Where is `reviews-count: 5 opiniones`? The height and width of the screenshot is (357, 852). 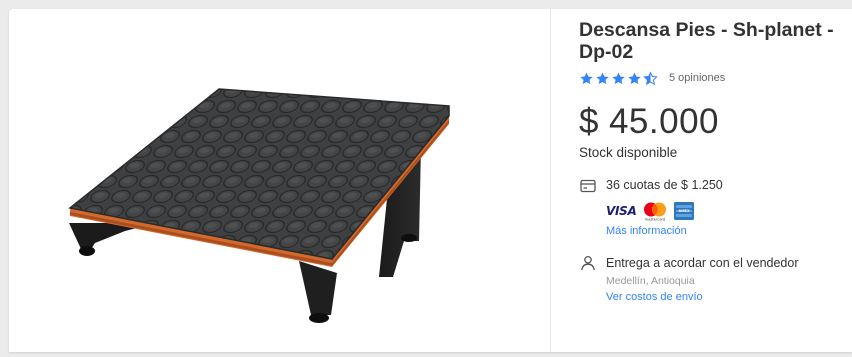
reviews-count: 5 opiniones is located at coordinates (697, 78).